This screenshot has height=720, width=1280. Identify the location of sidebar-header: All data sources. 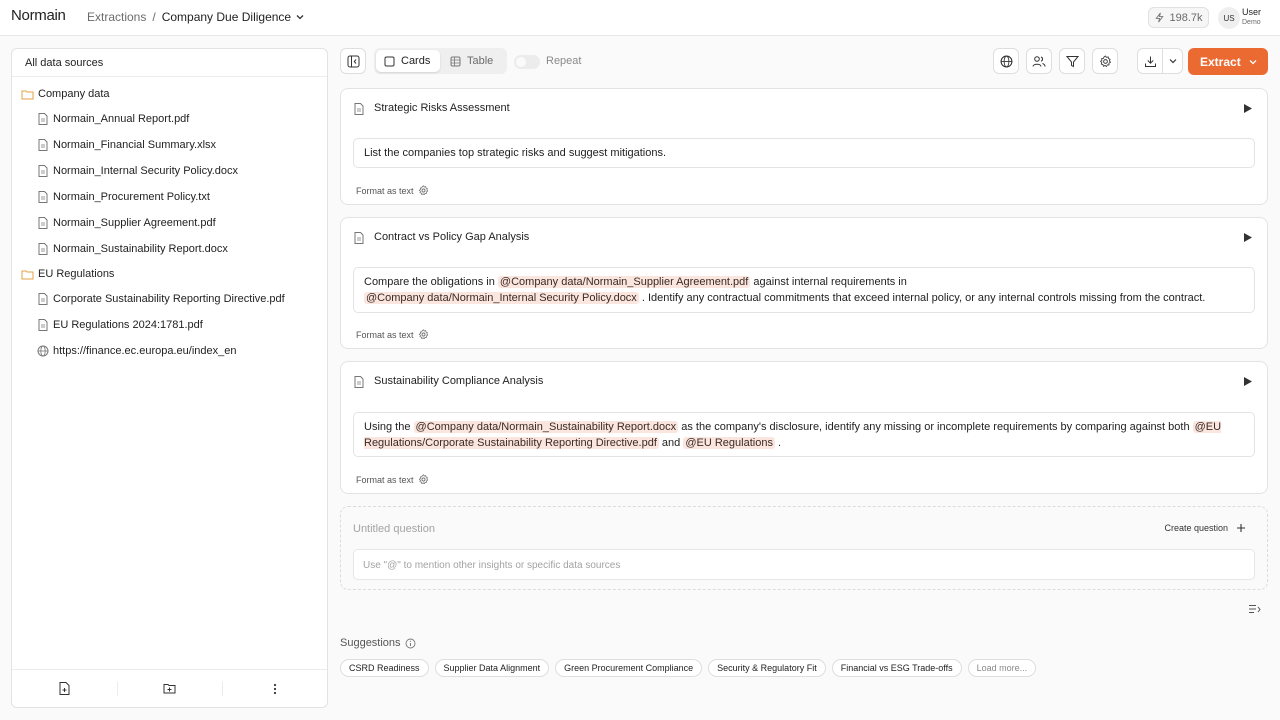
(169, 63).